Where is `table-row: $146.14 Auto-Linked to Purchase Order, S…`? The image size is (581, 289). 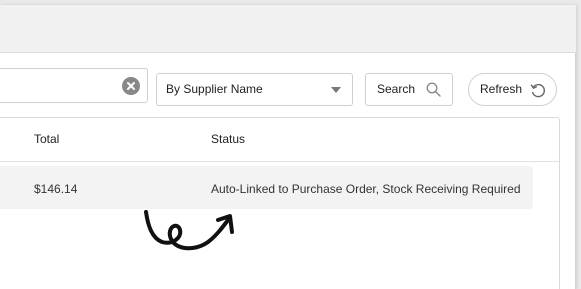 table-row: $146.14 Auto-Linked to Purchase Order, S… is located at coordinates (266, 187).